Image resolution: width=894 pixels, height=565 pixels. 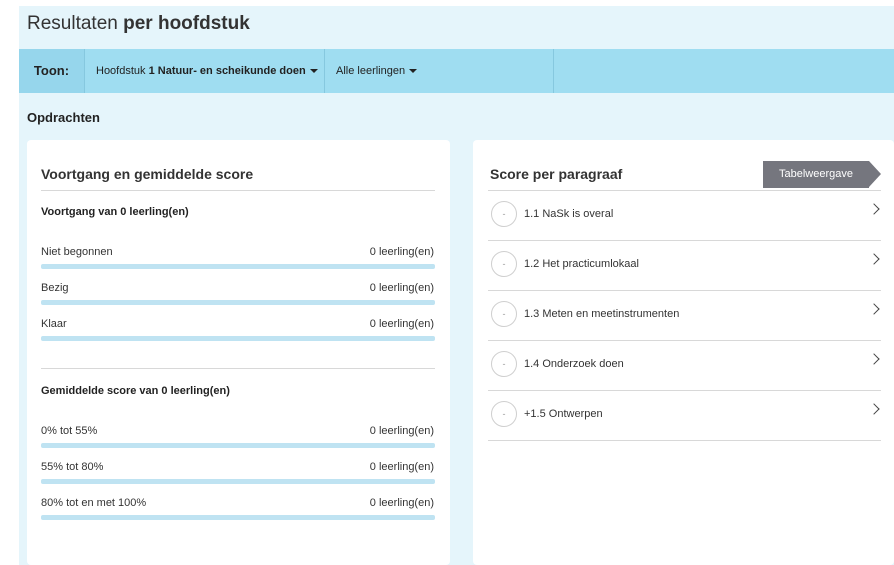 What do you see at coordinates (227, 71) in the screenshot?
I see `chapter-selected-value: 1 Natuur- en scheikunde doen` at bounding box center [227, 71].